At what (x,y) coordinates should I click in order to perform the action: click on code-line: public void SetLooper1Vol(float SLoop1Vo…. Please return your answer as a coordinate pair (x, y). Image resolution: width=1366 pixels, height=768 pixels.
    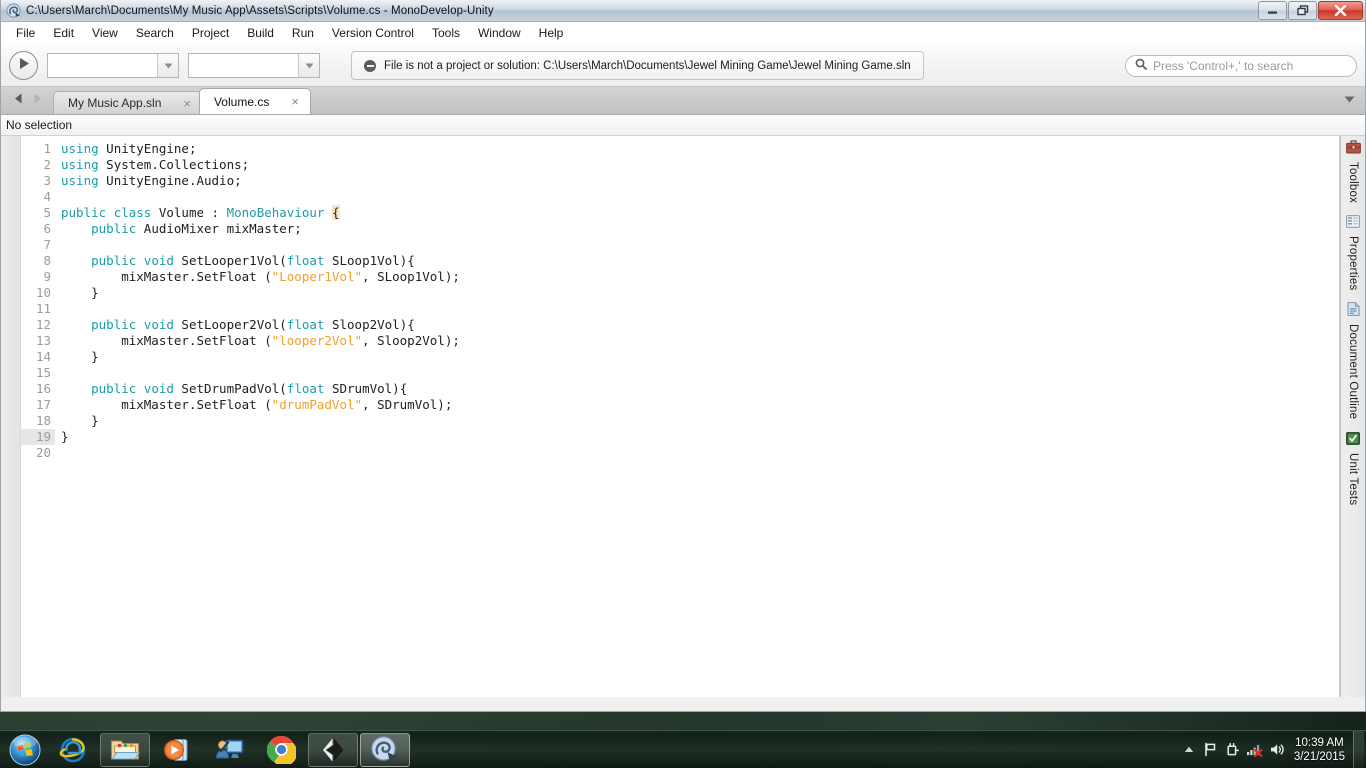
    Looking at the image, I should click on (253, 260).